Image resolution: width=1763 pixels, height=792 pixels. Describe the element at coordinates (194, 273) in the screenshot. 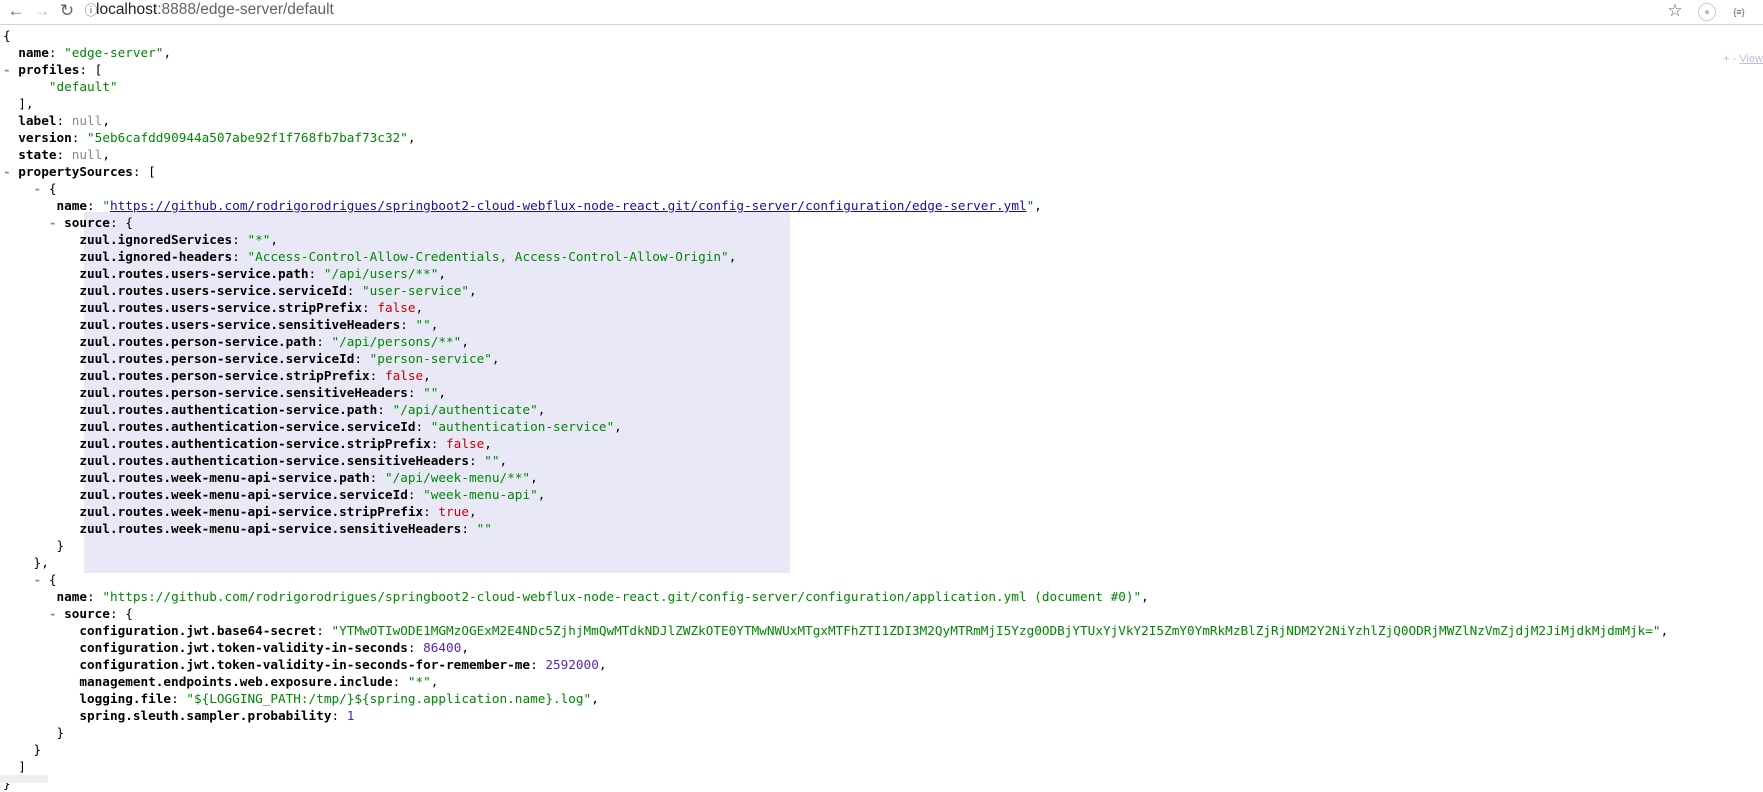

I see `json-key: zuul.routes.users-service.path` at that location.